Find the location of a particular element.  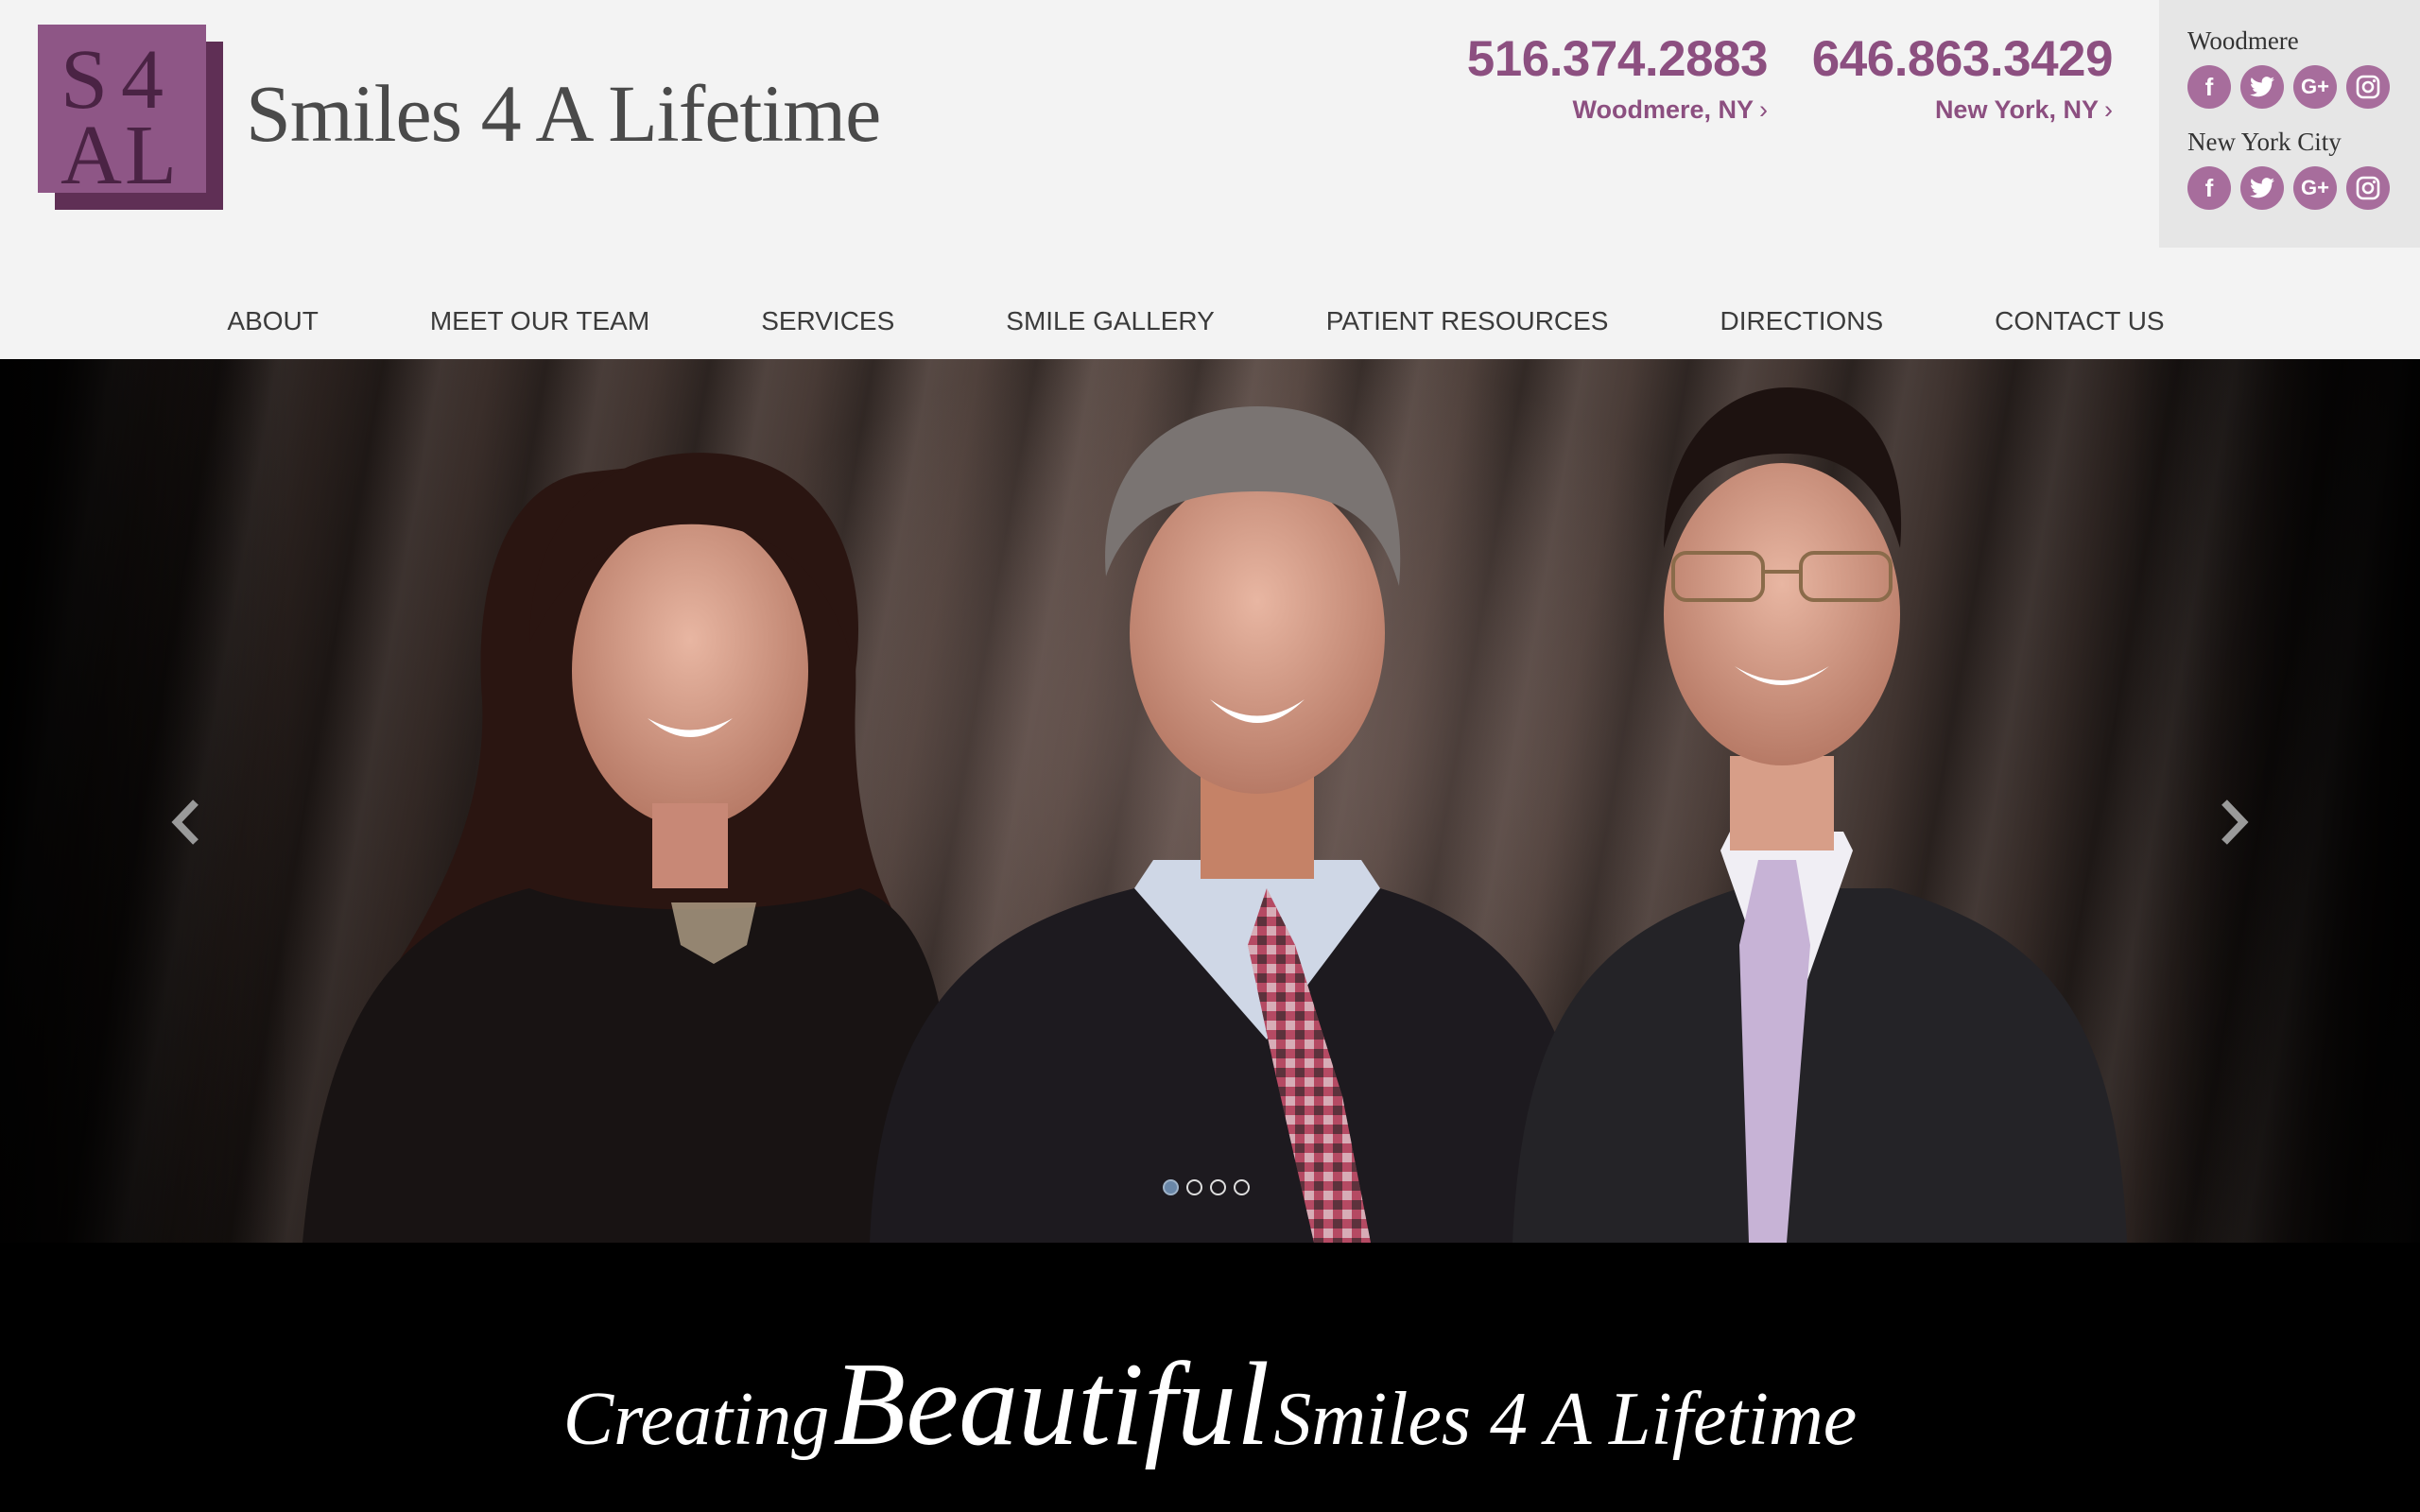

nav-item-about: ABOUT is located at coordinates (272, 321).